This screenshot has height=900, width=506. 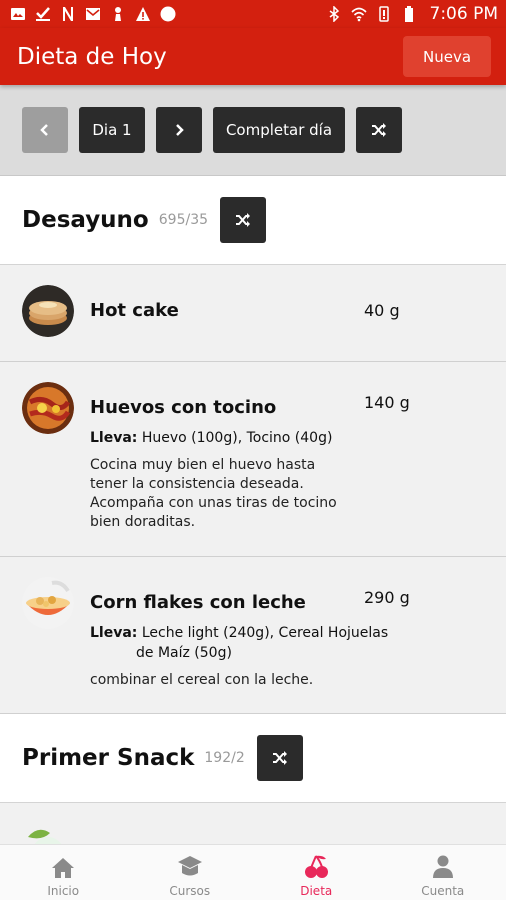 I want to click on nav-courses: Cursos, so click(x=190, y=872).